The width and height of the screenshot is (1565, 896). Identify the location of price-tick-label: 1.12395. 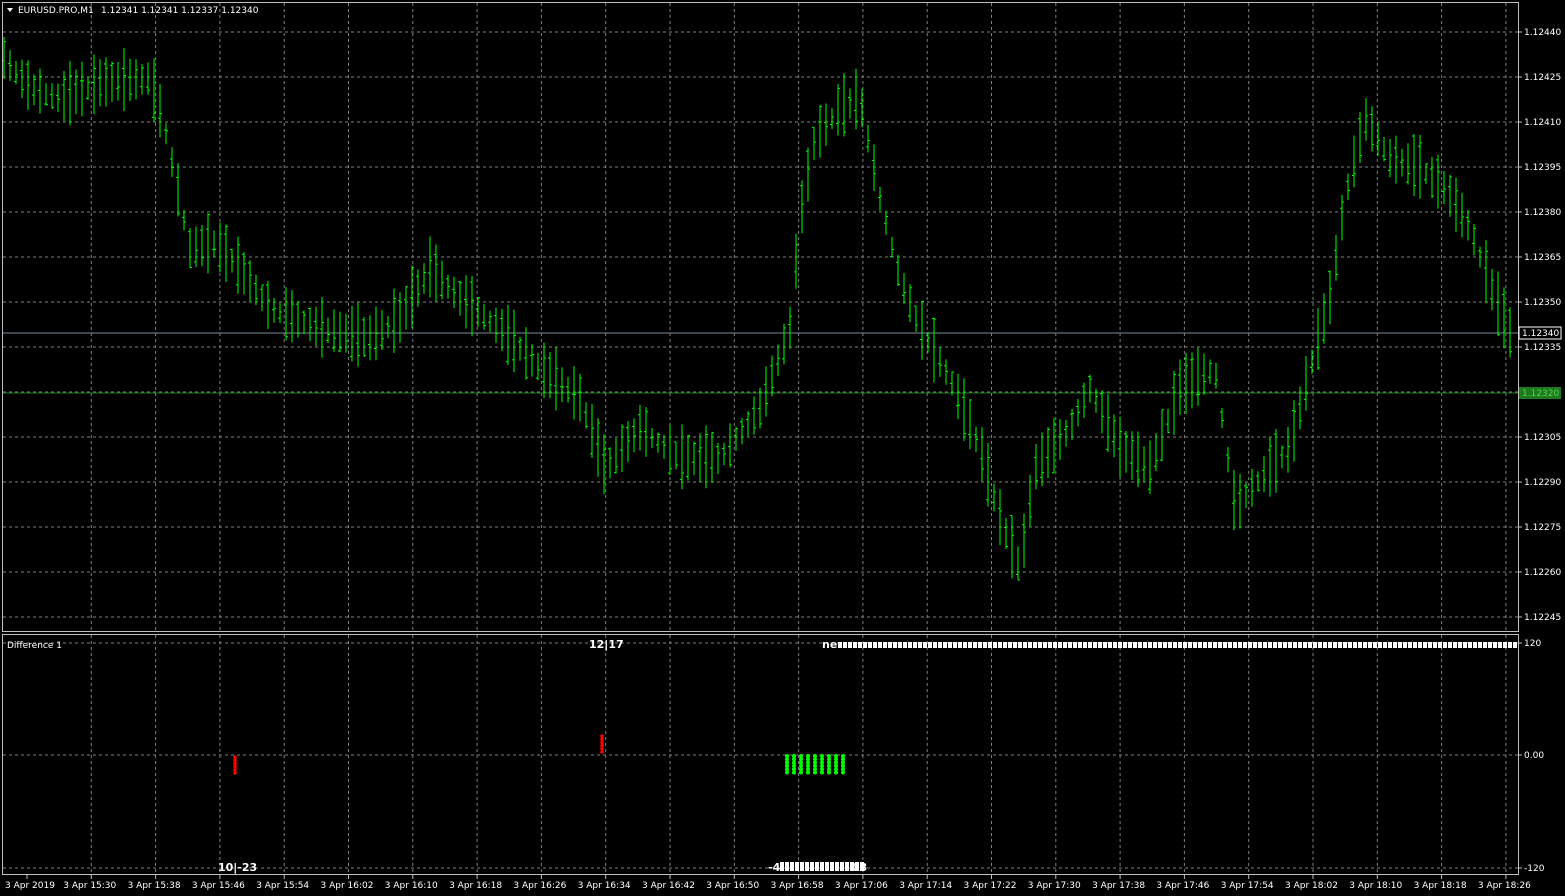
(1542, 168).